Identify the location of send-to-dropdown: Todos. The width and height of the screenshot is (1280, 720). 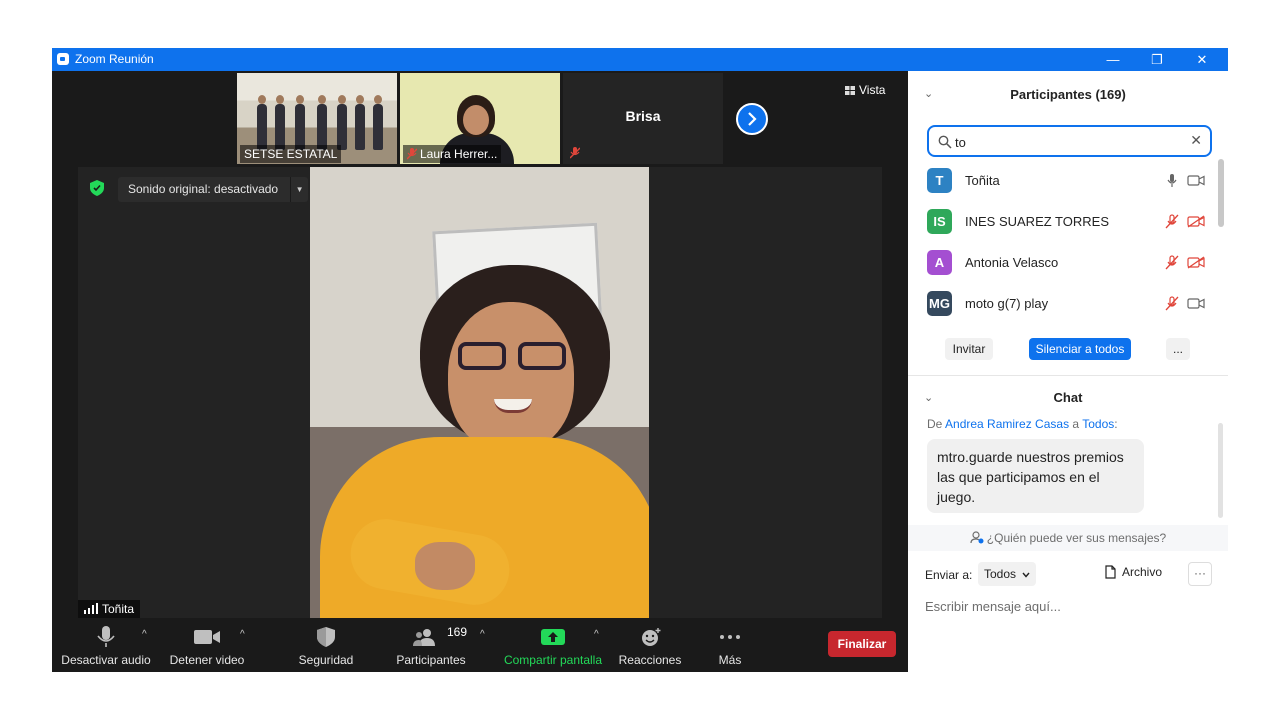
(1007, 574).